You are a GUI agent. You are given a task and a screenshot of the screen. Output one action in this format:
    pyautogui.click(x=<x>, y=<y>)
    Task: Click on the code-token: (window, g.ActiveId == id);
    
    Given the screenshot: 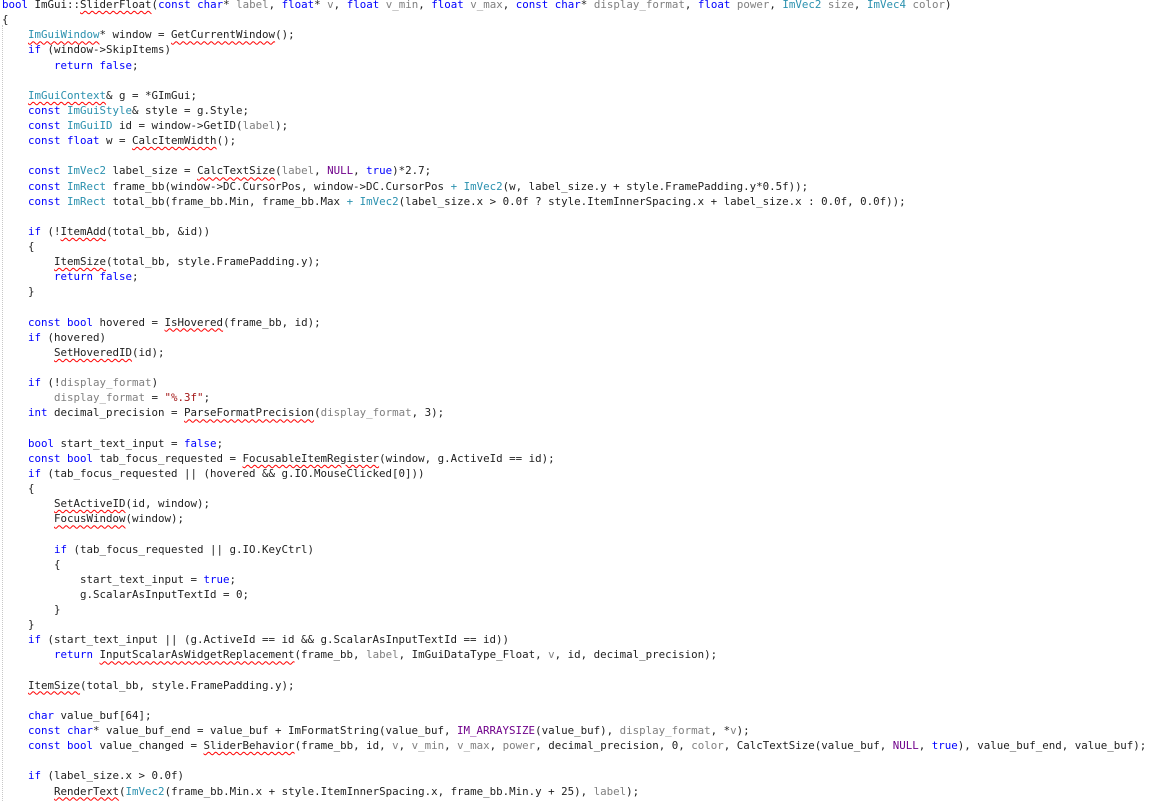 What is the action you would take?
    pyautogui.click(x=467, y=458)
    